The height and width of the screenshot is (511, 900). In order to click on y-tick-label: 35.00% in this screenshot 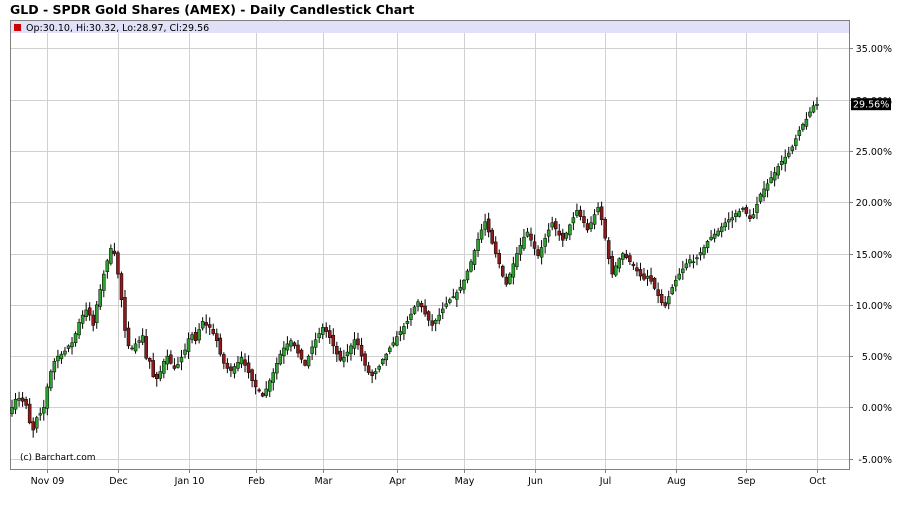, I will do `click(874, 49)`.